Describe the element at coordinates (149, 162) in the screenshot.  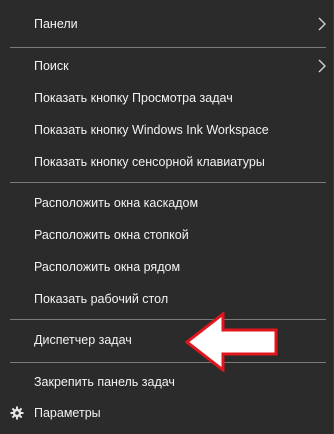
I see `menu-item-label: Показать кнопку сенсорной клавиатуры` at that location.